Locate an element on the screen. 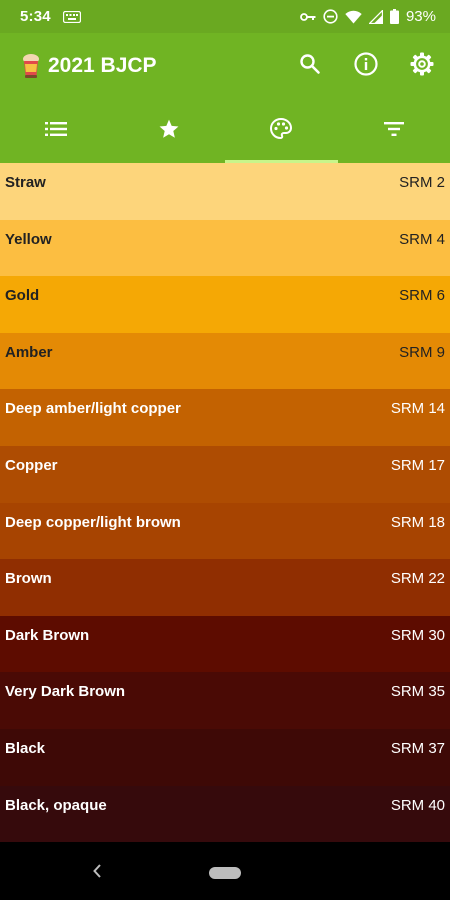 The image size is (450, 900). color-name: Gold is located at coordinates (22, 296).